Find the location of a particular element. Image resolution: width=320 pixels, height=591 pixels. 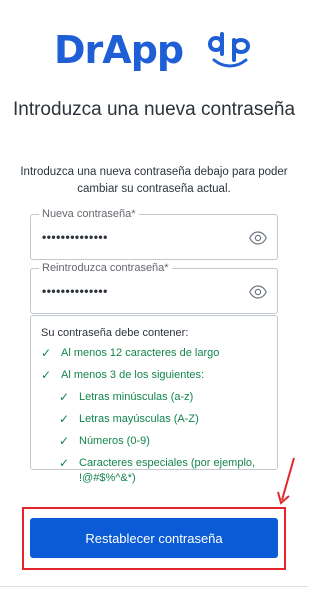

rule-text: Al menos 3 de los siguientes: is located at coordinates (133, 375).